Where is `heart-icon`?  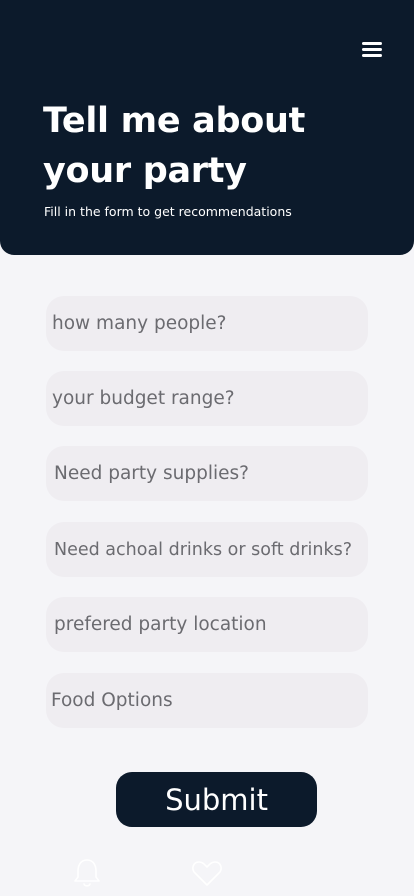 heart-icon is located at coordinates (207, 873).